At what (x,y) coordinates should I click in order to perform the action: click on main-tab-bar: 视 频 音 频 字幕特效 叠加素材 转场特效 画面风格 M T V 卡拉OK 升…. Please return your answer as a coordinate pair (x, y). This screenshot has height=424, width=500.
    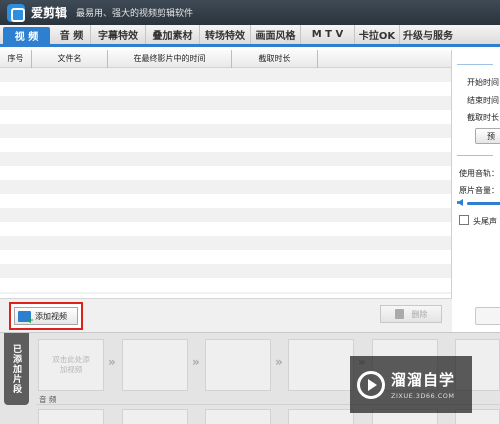
    Looking at the image, I should click on (250, 36).